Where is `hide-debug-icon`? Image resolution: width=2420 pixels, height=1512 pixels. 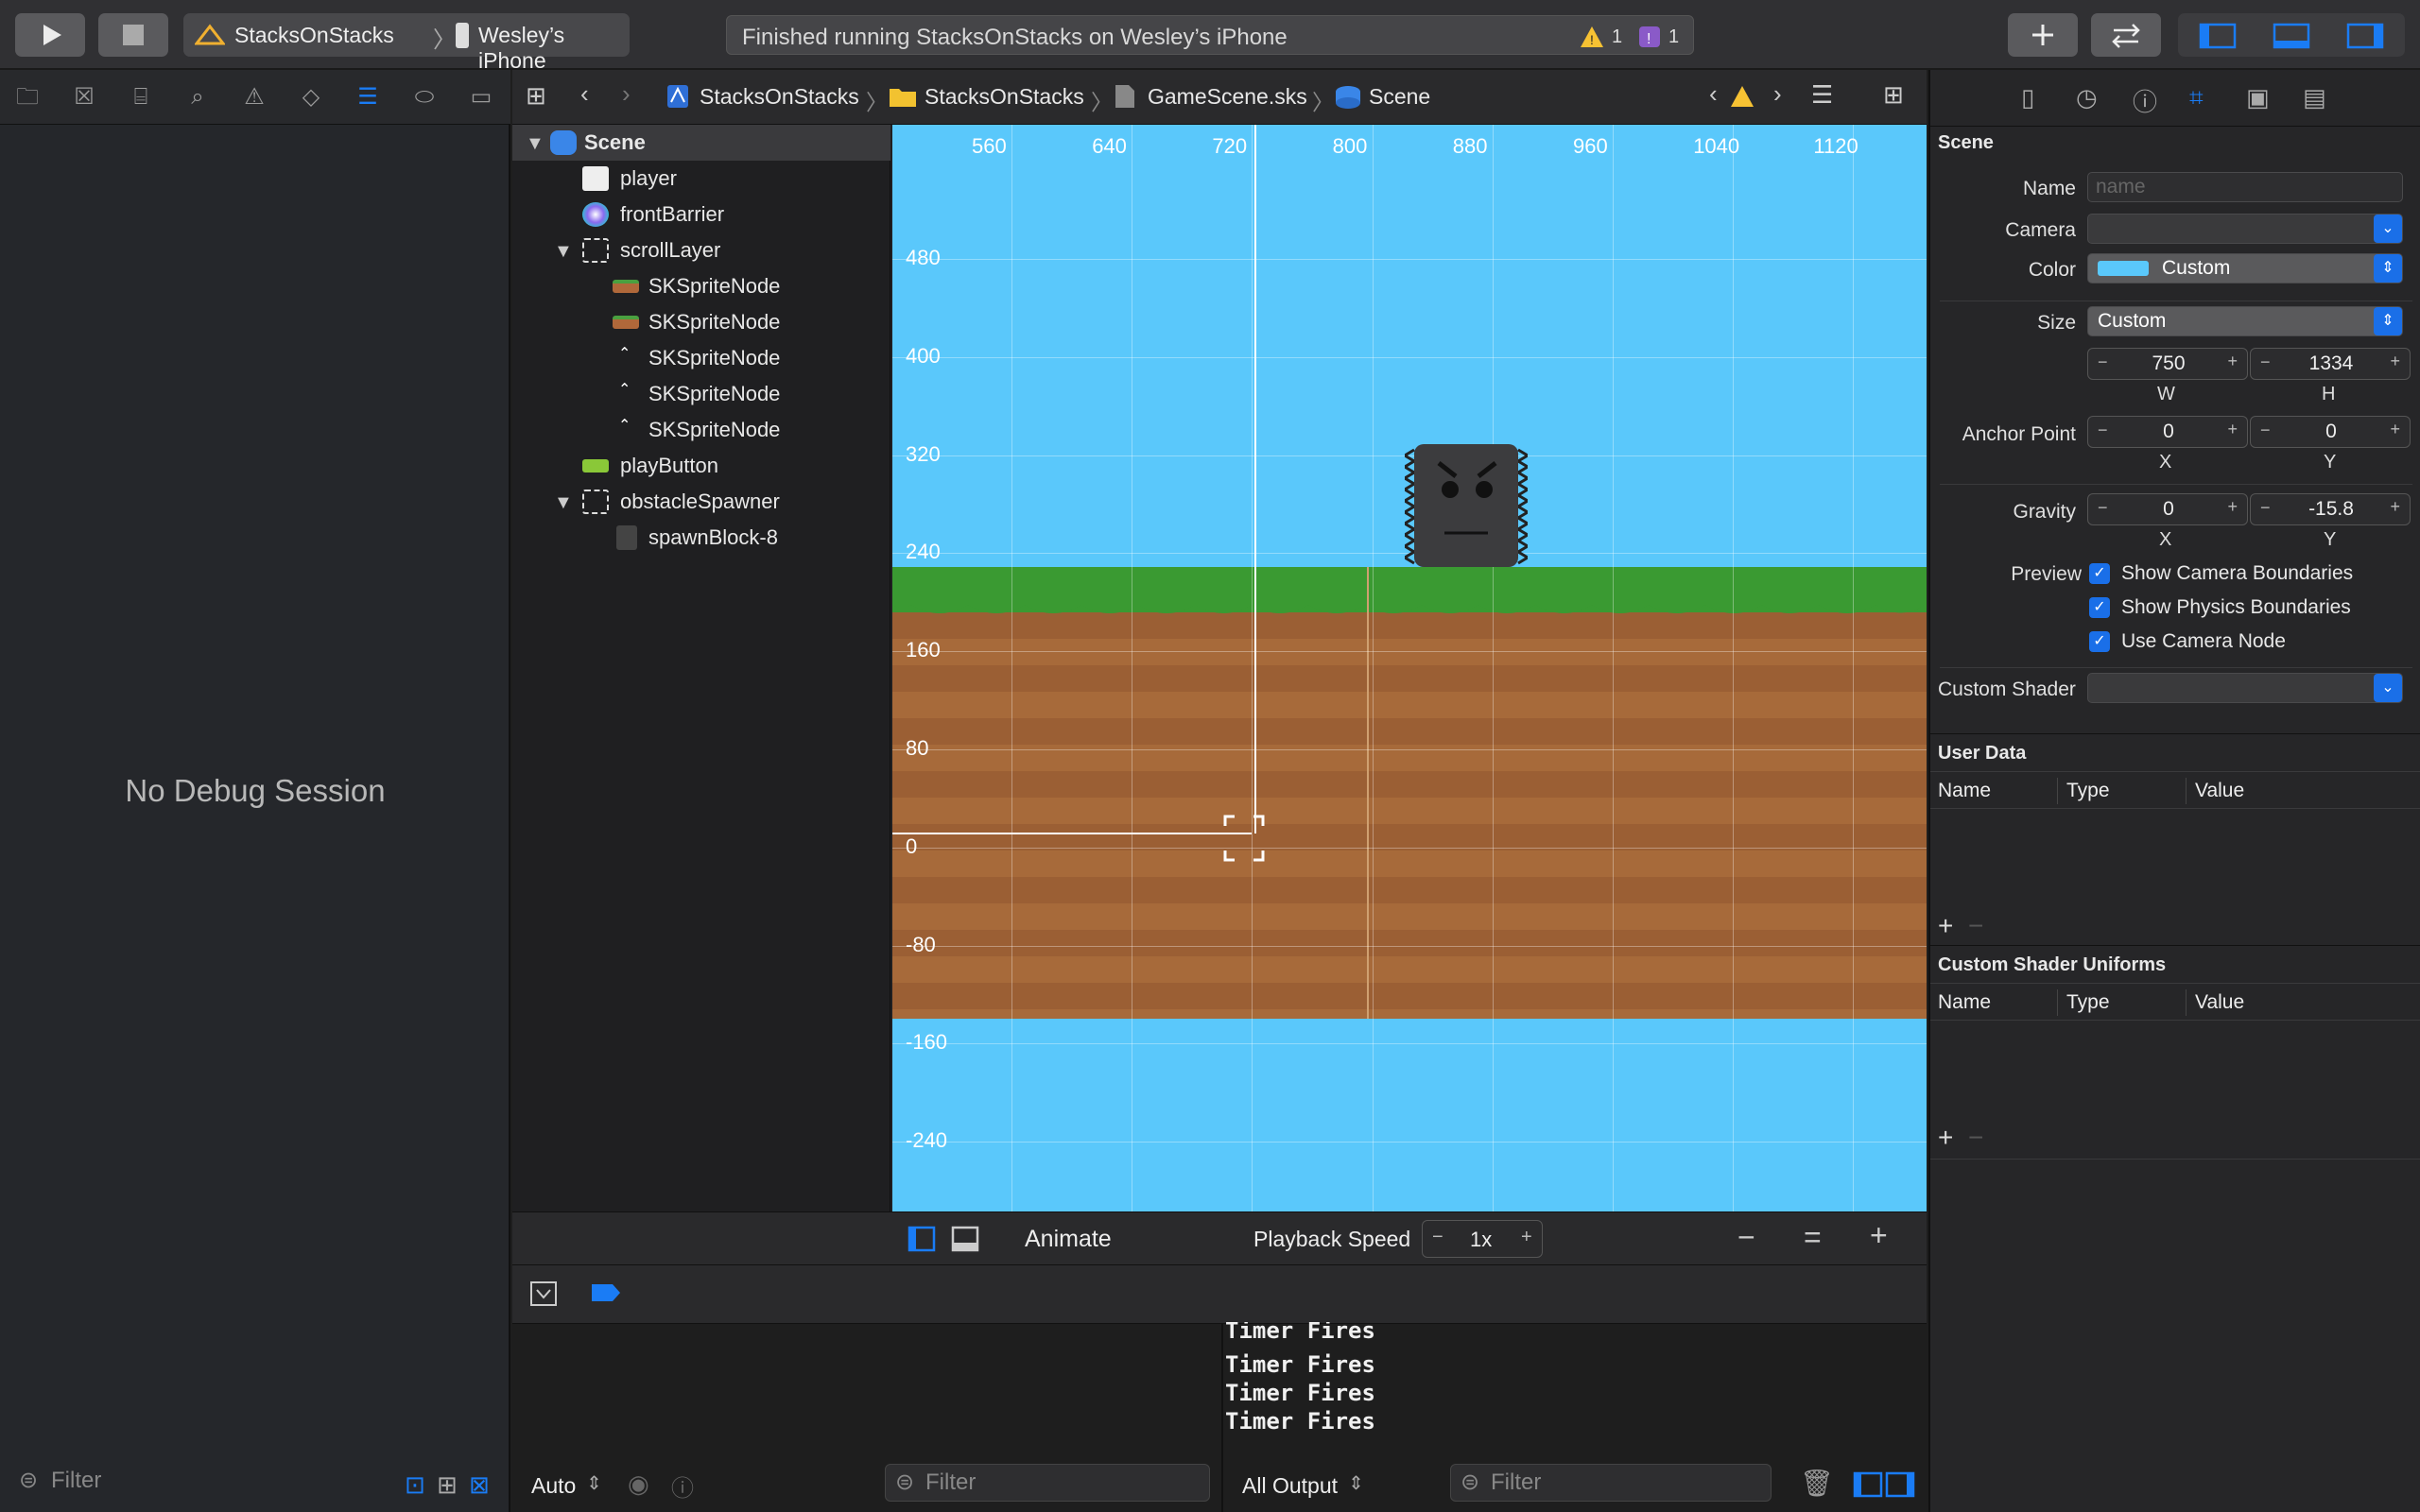
hide-debug-icon is located at coordinates (543, 1293).